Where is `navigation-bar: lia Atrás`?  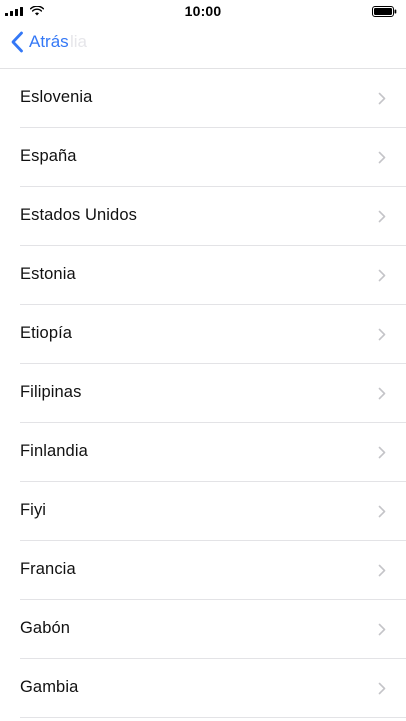 navigation-bar: lia Atrás is located at coordinates (203, 45).